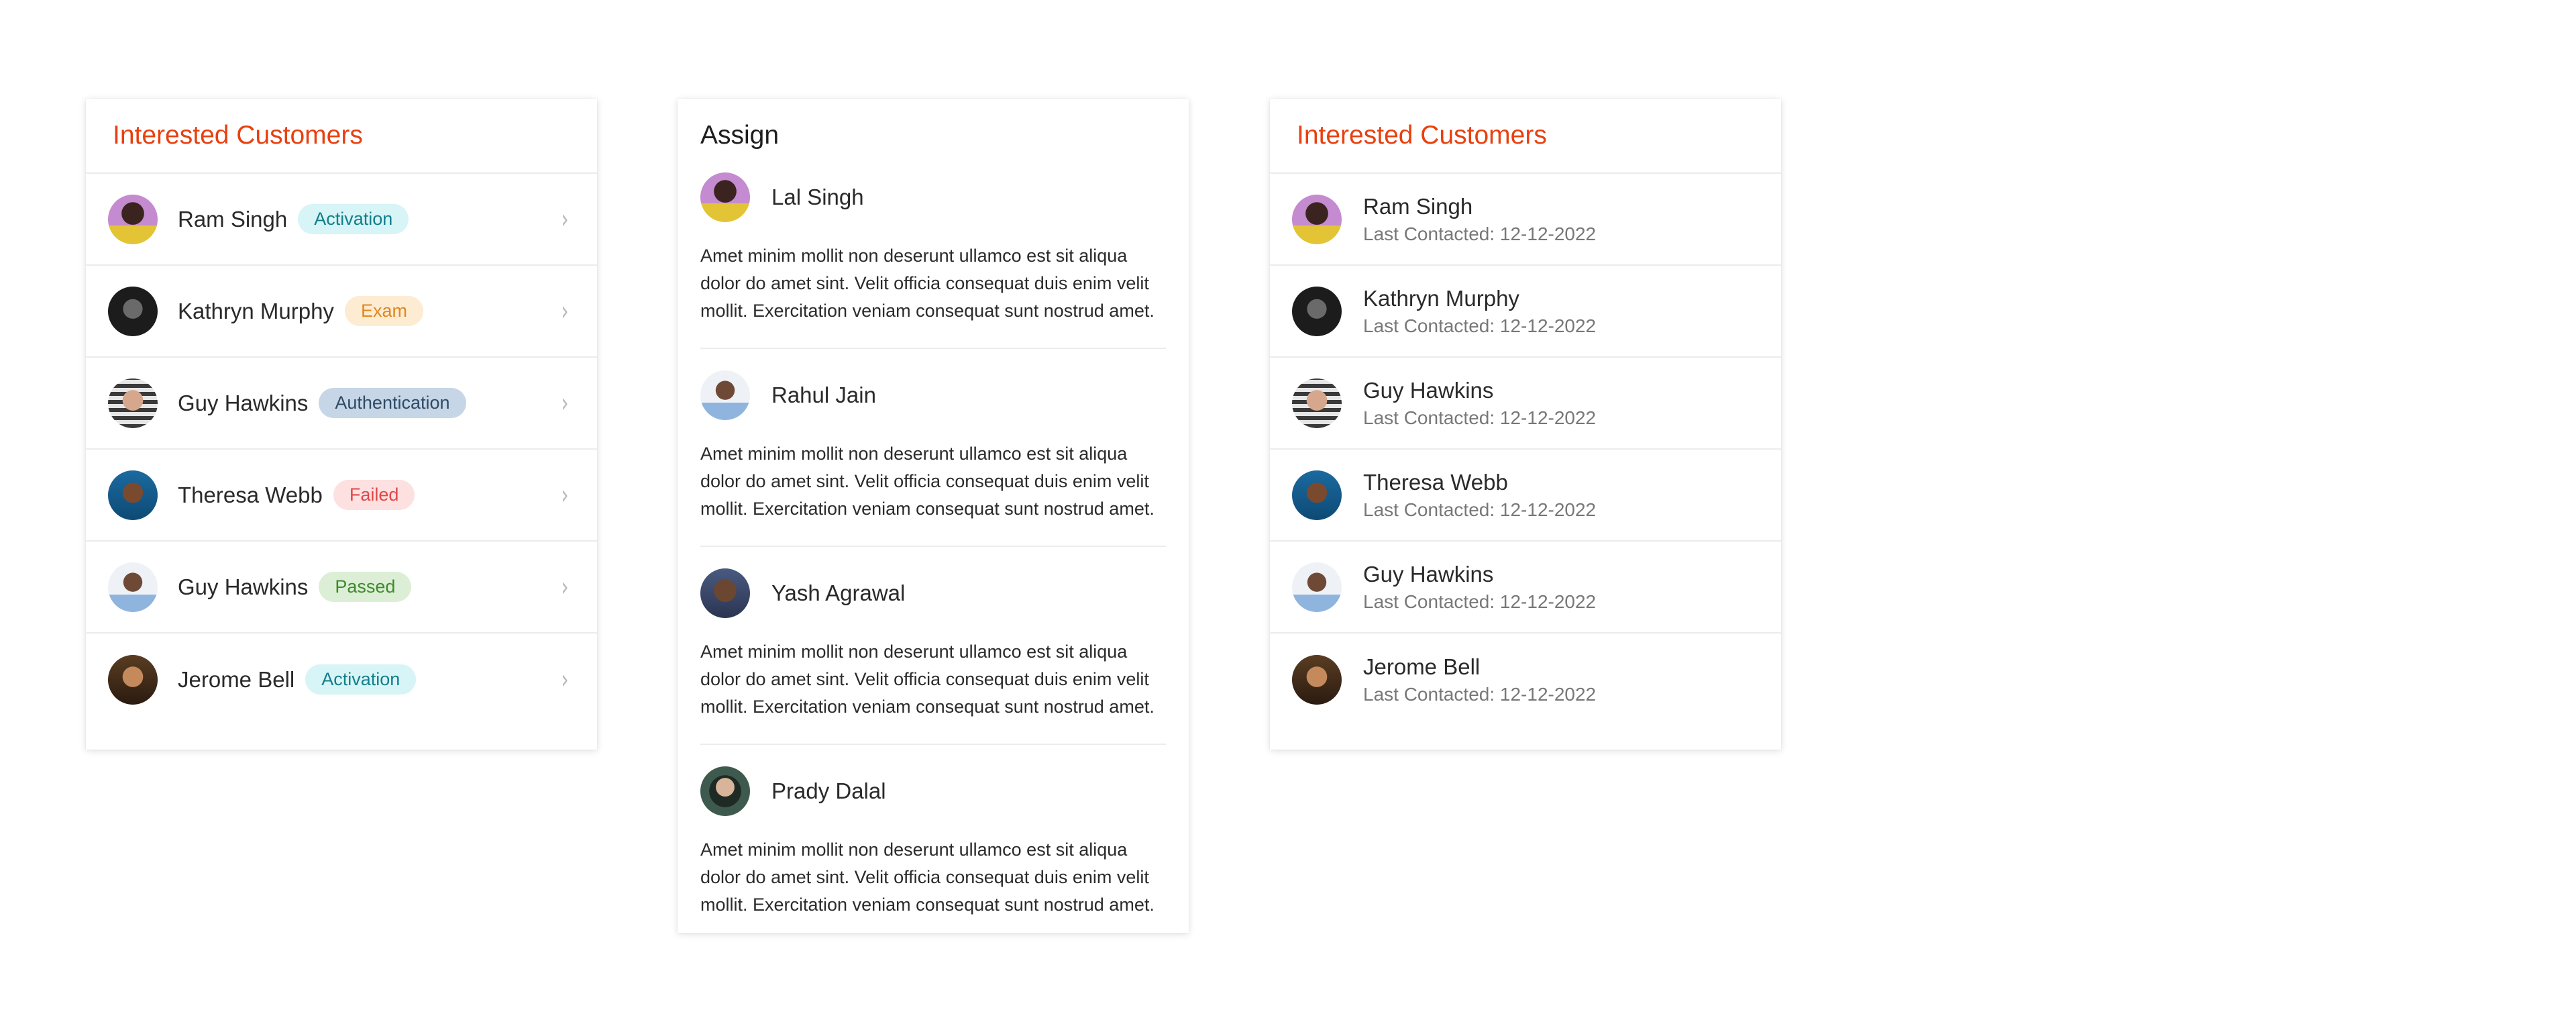 The height and width of the screenshot is (1012, 2576). I want to click on status-badge: Authentication, so click(392, 403).